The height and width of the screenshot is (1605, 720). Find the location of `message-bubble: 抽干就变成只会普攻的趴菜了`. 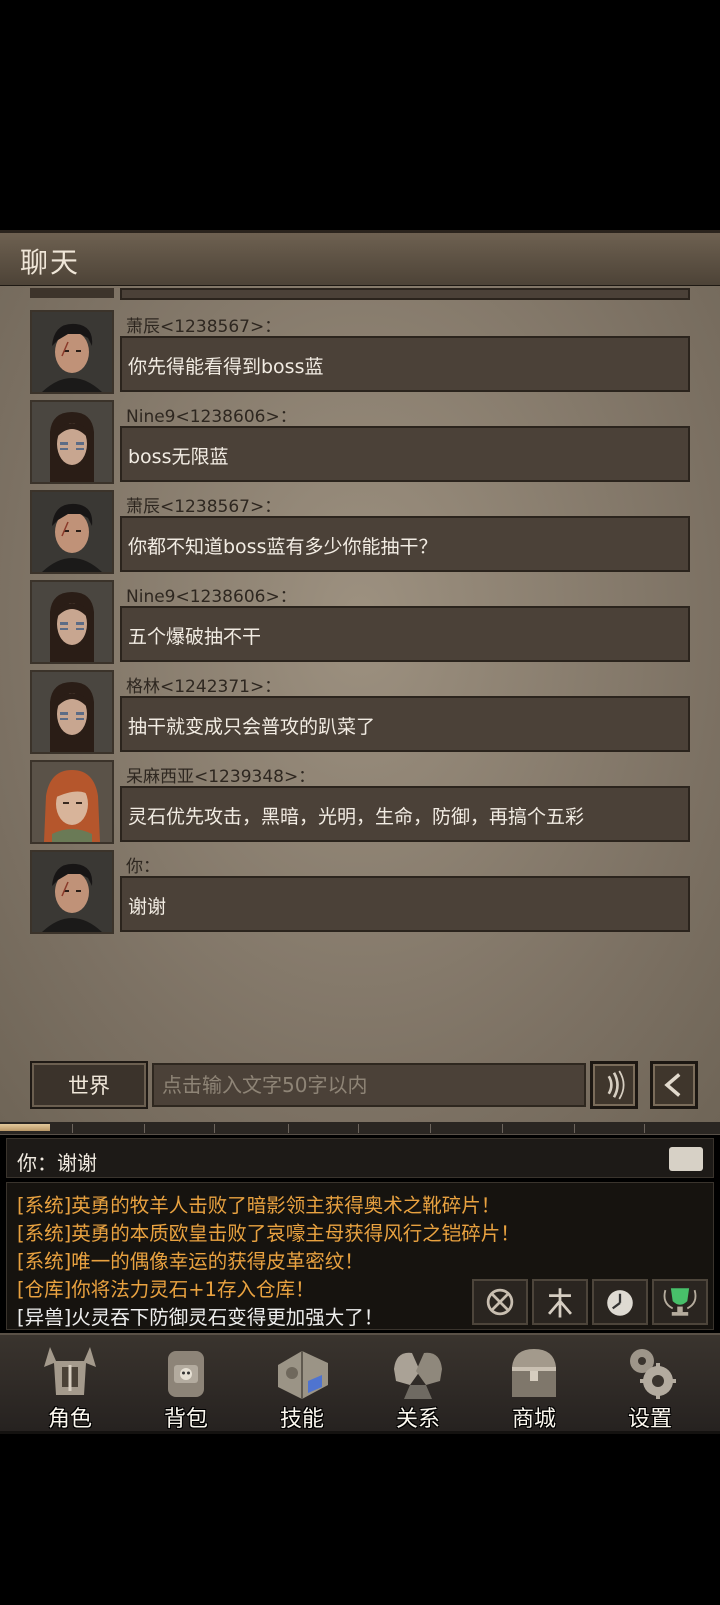

message-bubble: 抽干就变成只会普攻的趴菜了 is located at coordinates (405, 724).